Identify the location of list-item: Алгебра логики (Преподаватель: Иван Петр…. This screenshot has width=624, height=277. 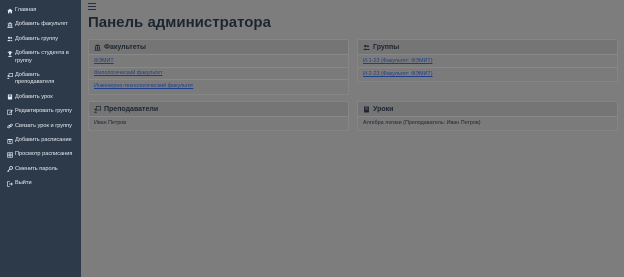
(487, 123).